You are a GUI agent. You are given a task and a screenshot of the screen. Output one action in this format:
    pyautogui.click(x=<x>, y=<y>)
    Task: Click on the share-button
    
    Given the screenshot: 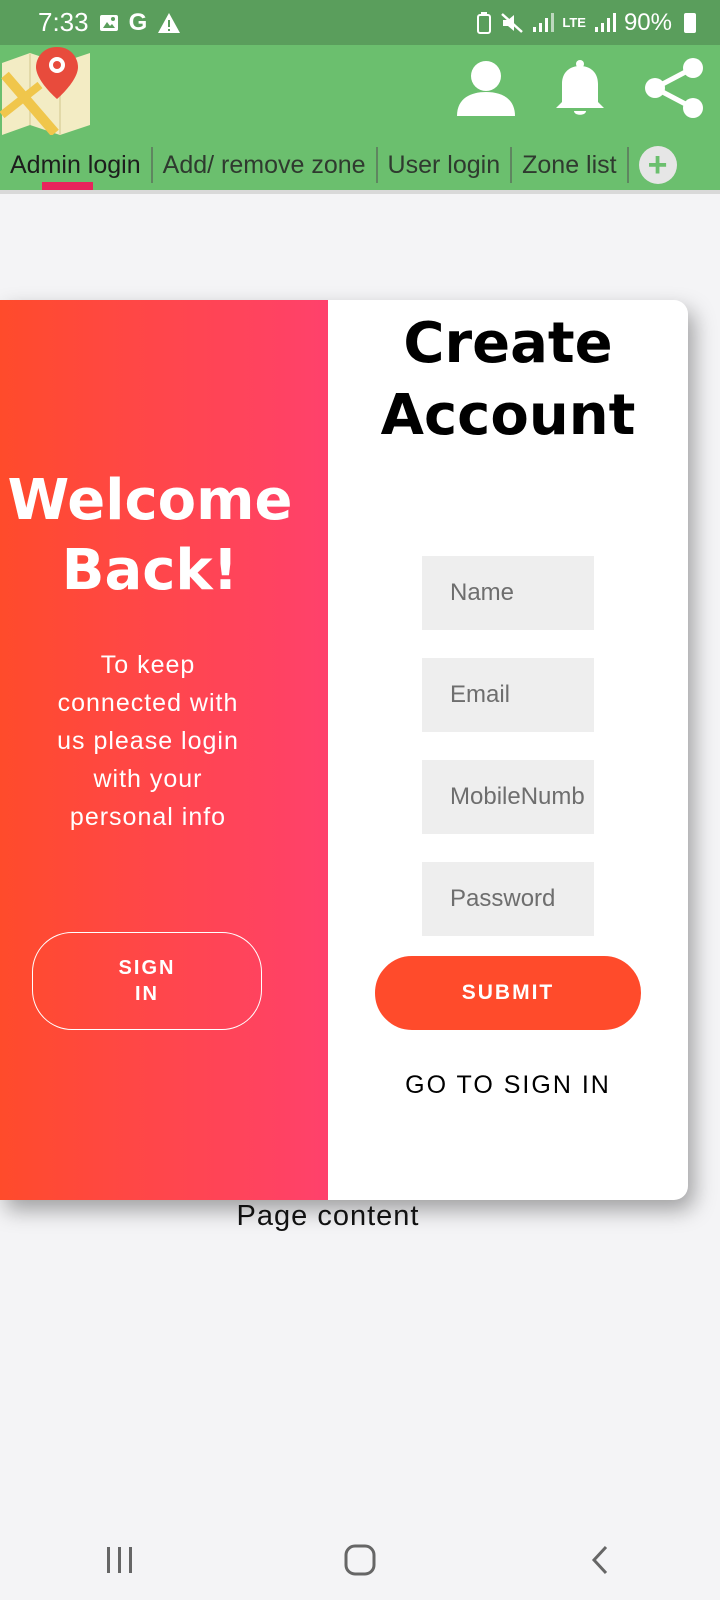 What is the action you would take?
    pyautogui.click(x=674, y=88)
    